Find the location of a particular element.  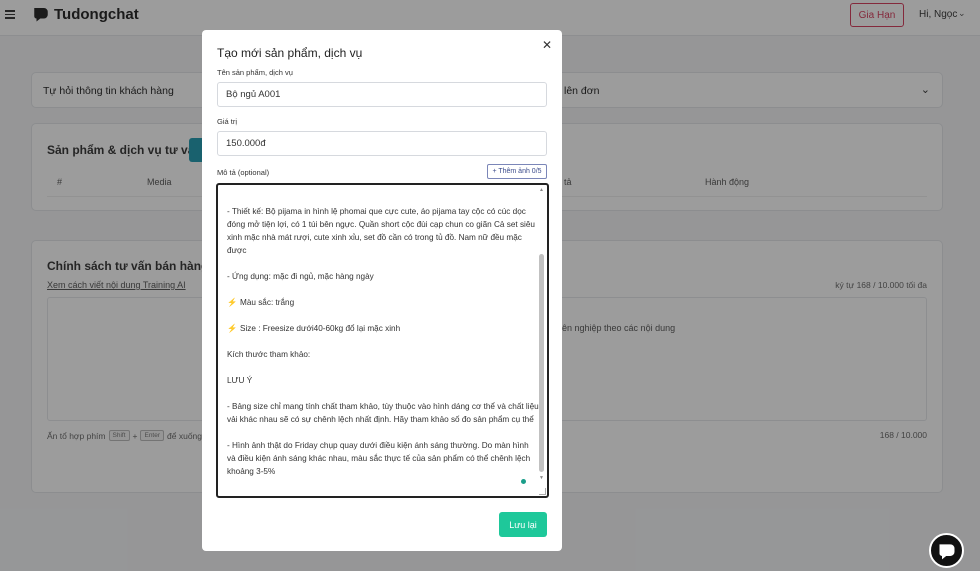

chat-widget-button is located at coordinates (946, 550).